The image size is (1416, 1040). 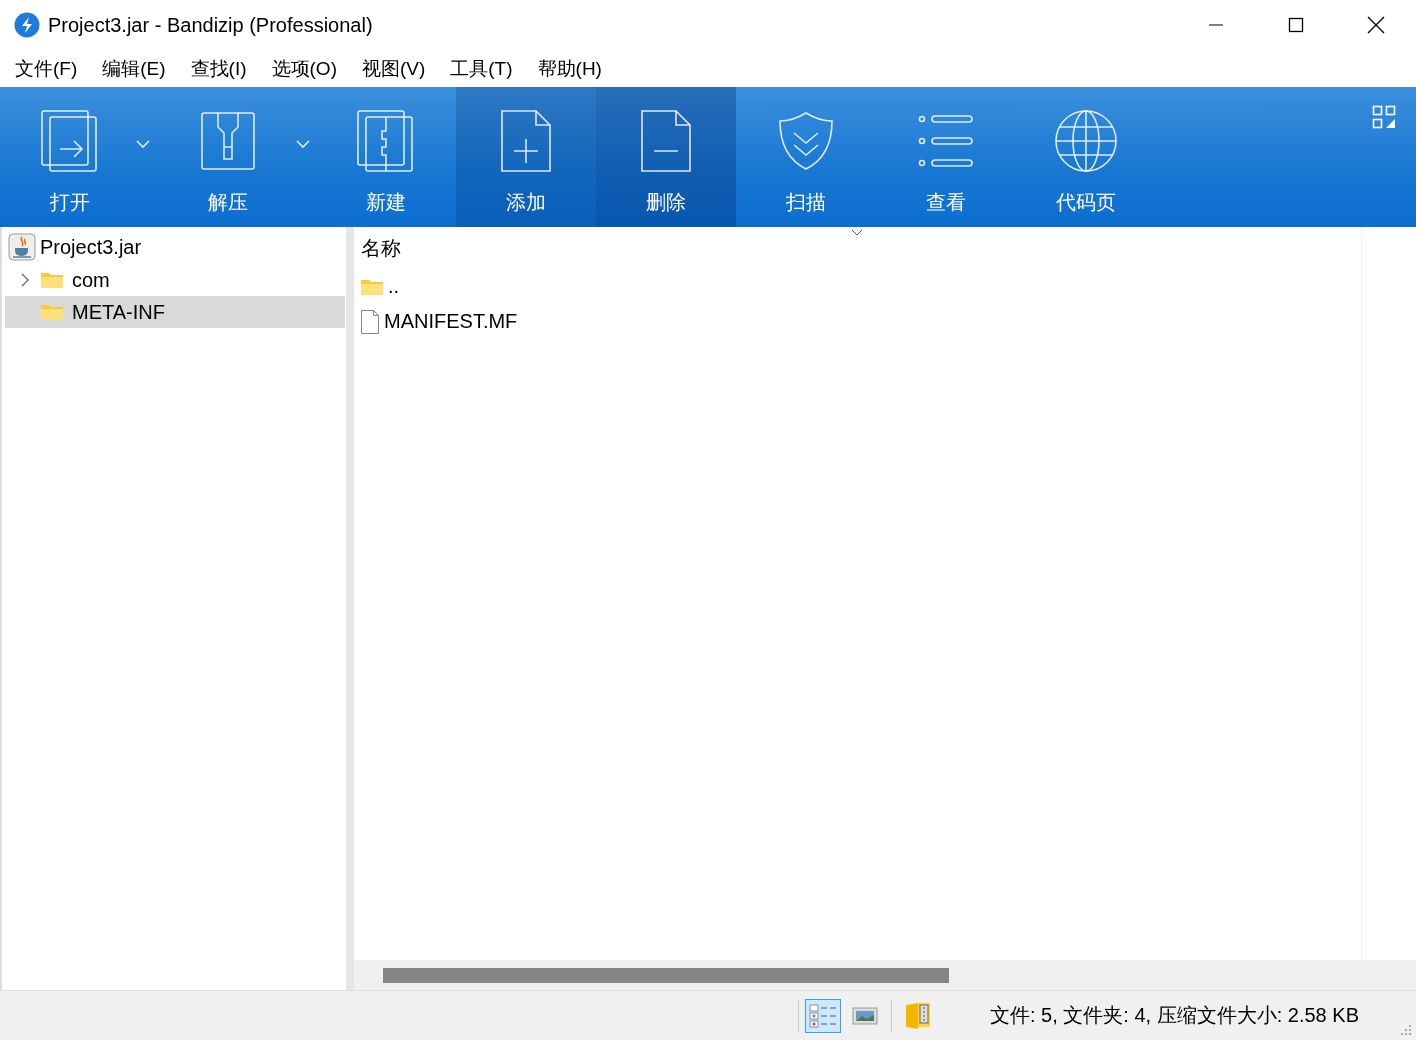 What do you see at coordinates (175, 312) in the screenshot?
I see `selected-row: META-INF` at bounding box center [175, 312].